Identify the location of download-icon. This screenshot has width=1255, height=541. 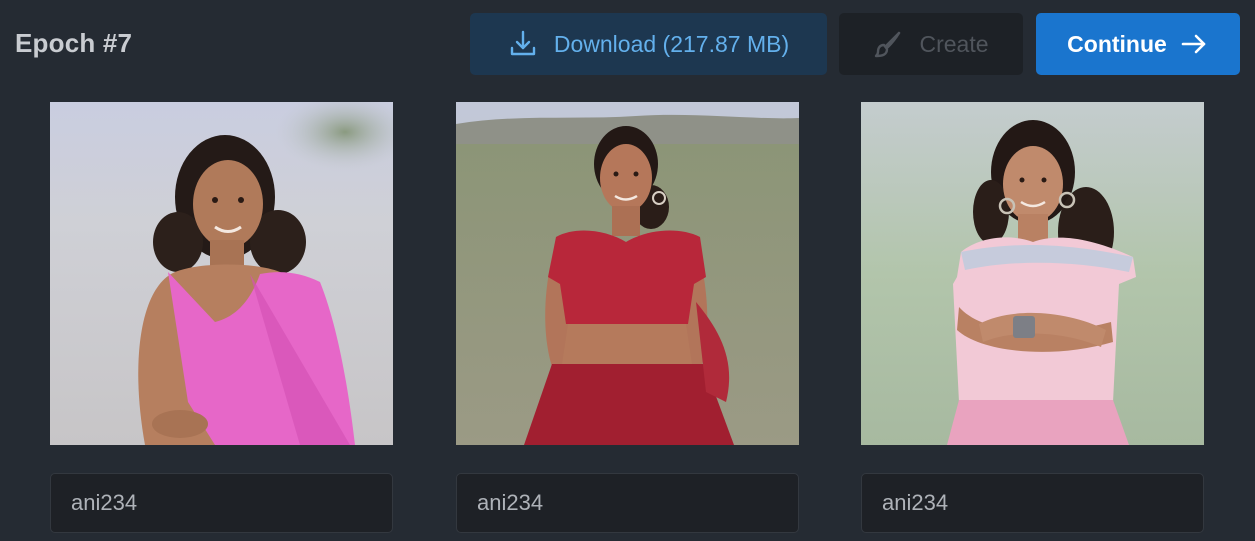
(523, 44).